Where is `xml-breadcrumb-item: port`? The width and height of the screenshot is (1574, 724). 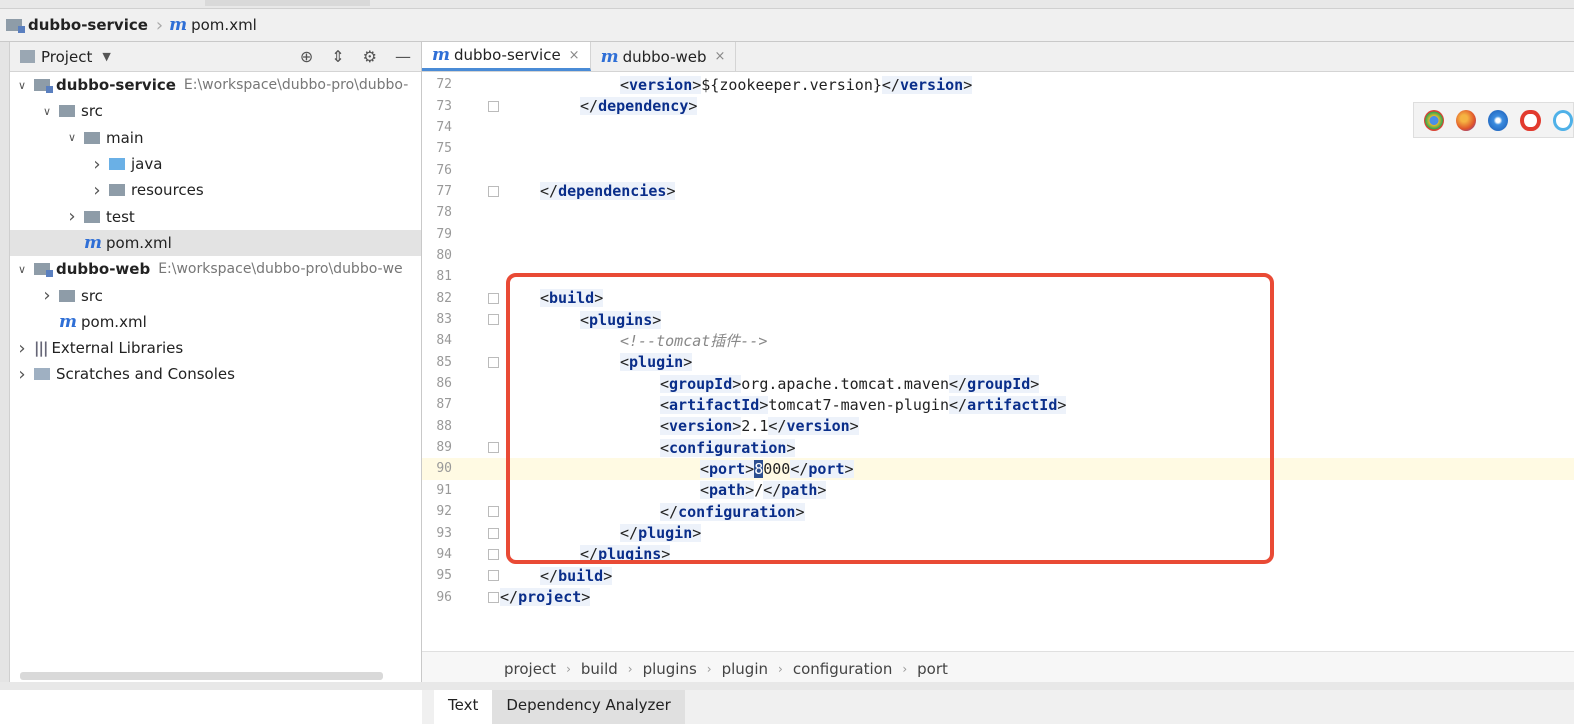 xml-breadcrumb-item: port is located at coordinates (932, 669).